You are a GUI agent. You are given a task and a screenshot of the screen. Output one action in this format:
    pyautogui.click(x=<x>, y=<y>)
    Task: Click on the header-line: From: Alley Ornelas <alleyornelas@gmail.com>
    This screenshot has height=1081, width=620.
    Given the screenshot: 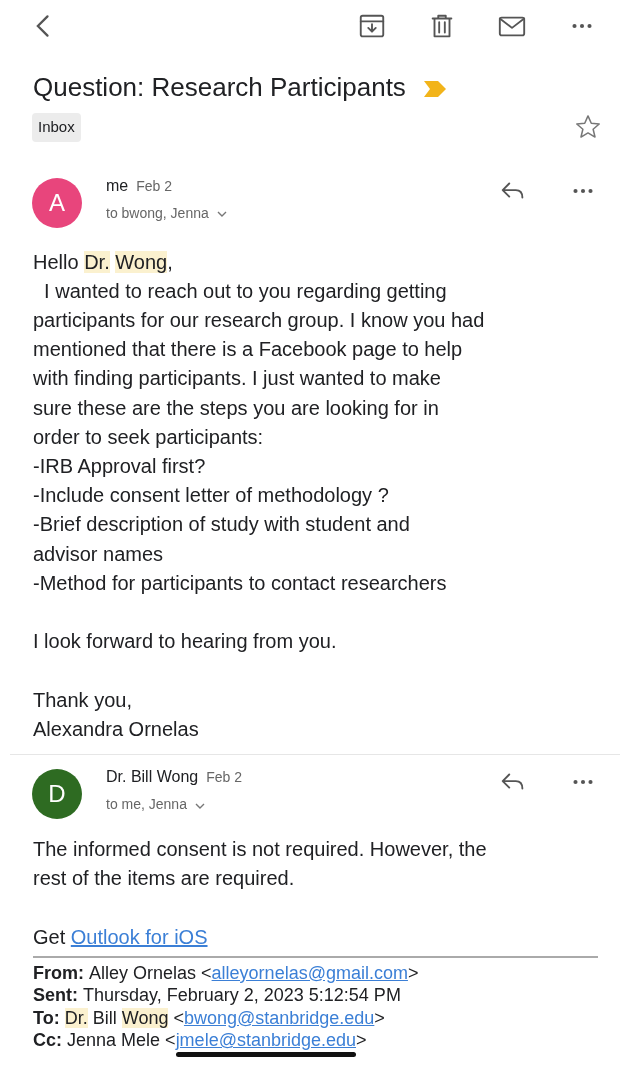 What is the action you would take?
    pyautogui.click(x=226, y=973)
    